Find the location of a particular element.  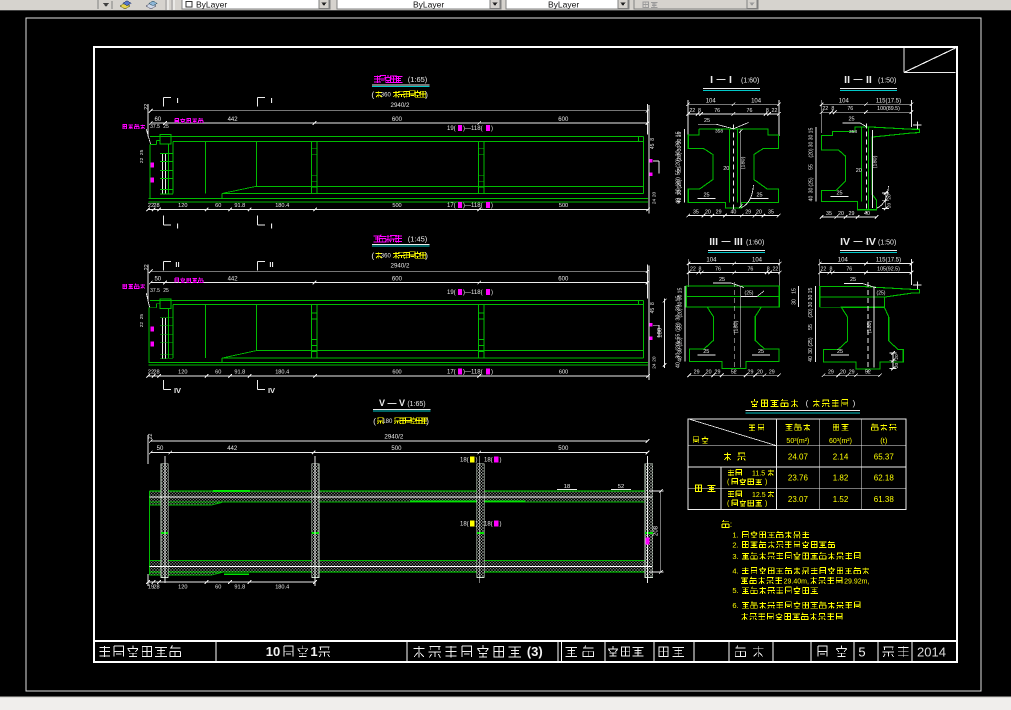

svg-text: 360 is located at coordinates (386, 96).